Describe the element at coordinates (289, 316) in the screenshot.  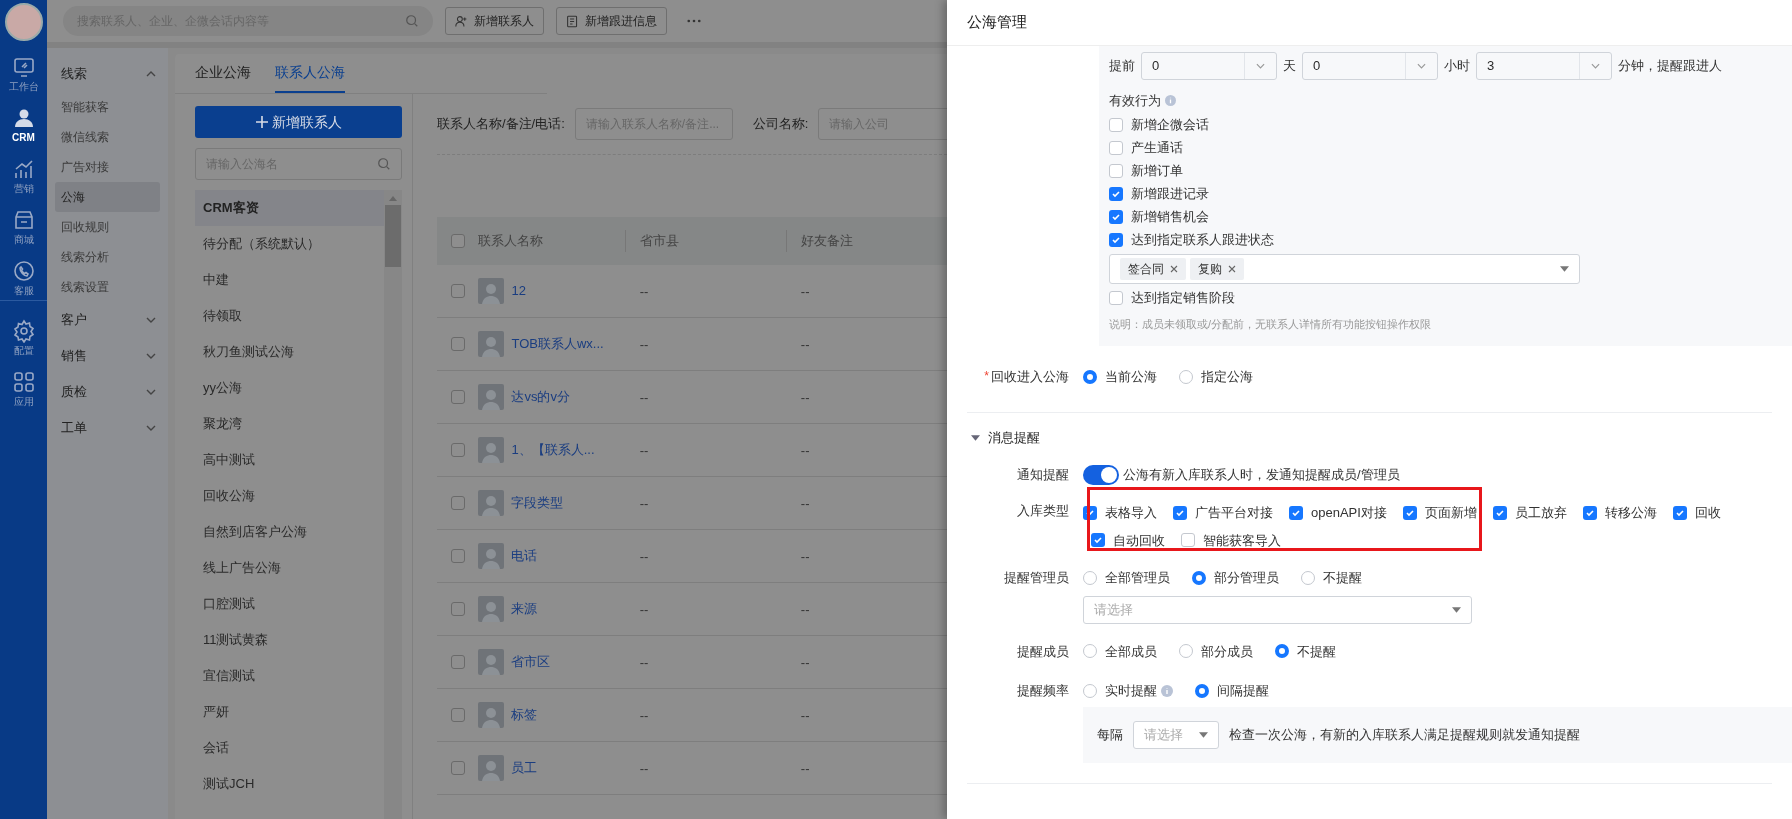
I see `pool-item: 待领取` at that location.